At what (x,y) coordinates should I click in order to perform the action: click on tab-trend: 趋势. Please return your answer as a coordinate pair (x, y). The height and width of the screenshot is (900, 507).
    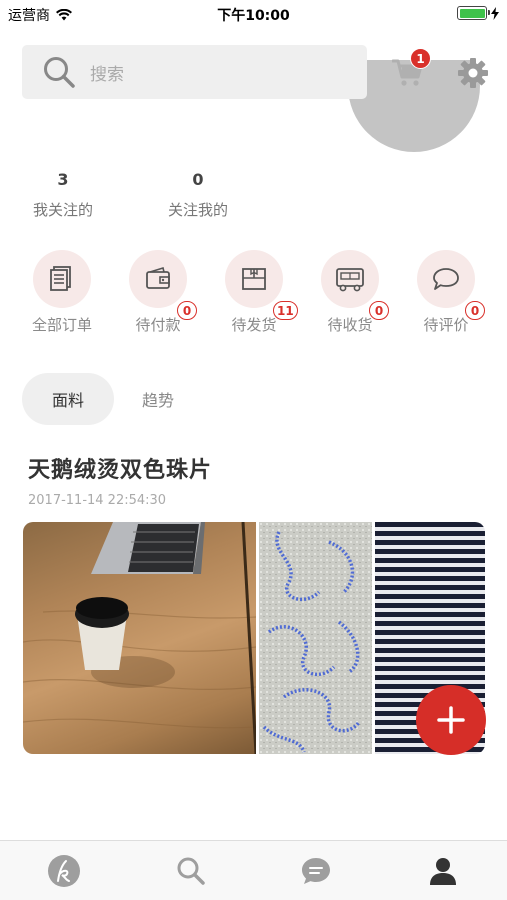
    Looking at the image, I should click on (158, 399).